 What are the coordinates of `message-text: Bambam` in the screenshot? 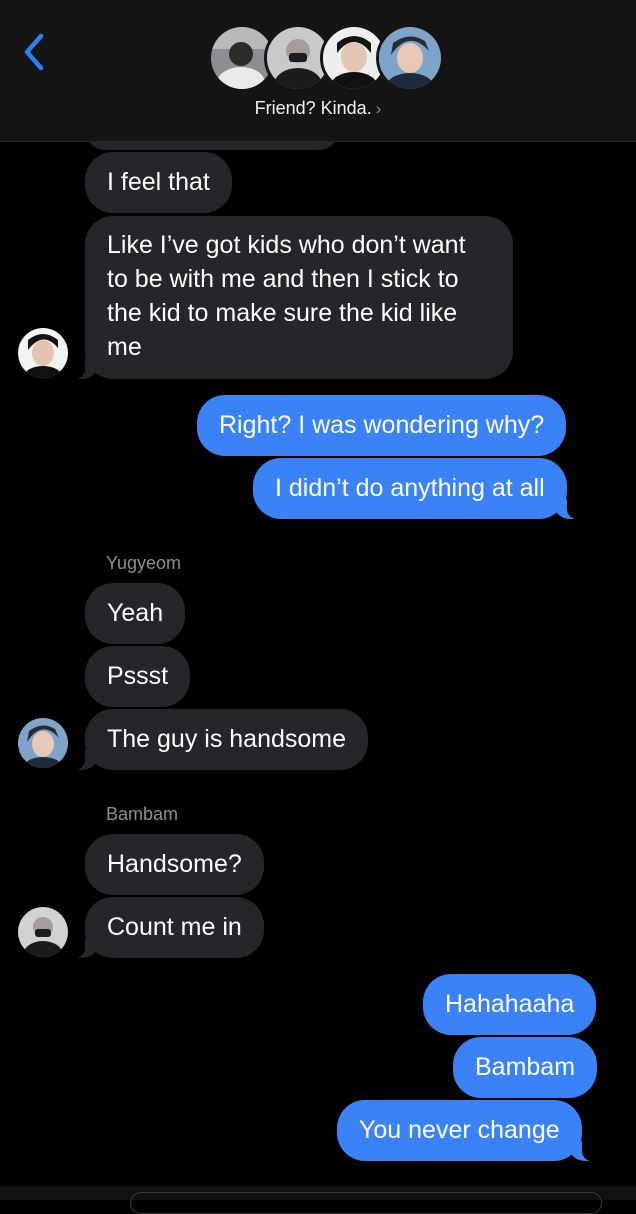 It's located at (525, 1067).